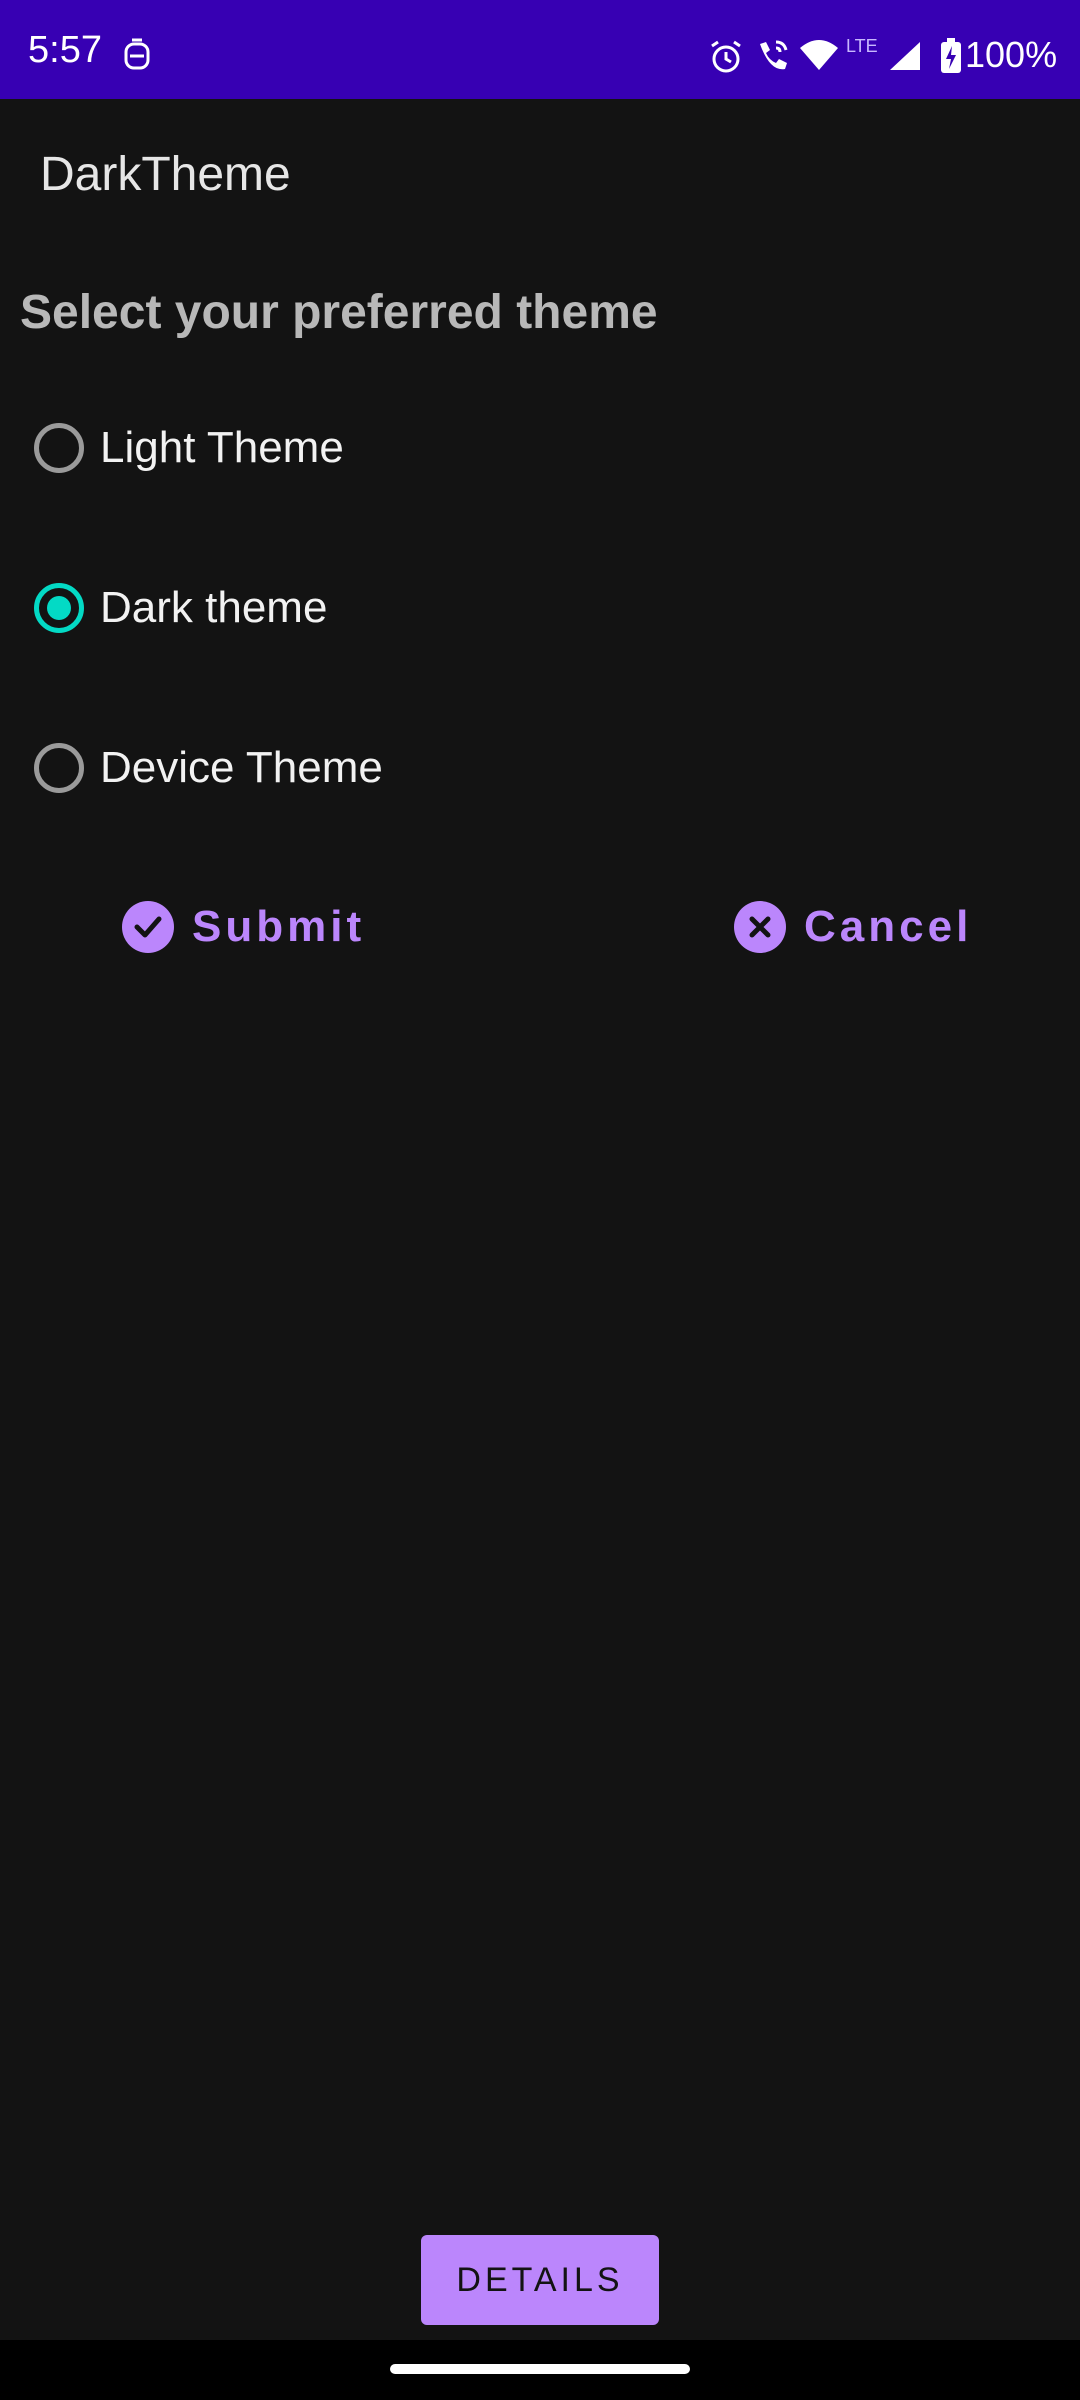  Describe the element at coordinates (540, 768) in the screenshot. I see `radio-device-theme: Device Theme` at that location.